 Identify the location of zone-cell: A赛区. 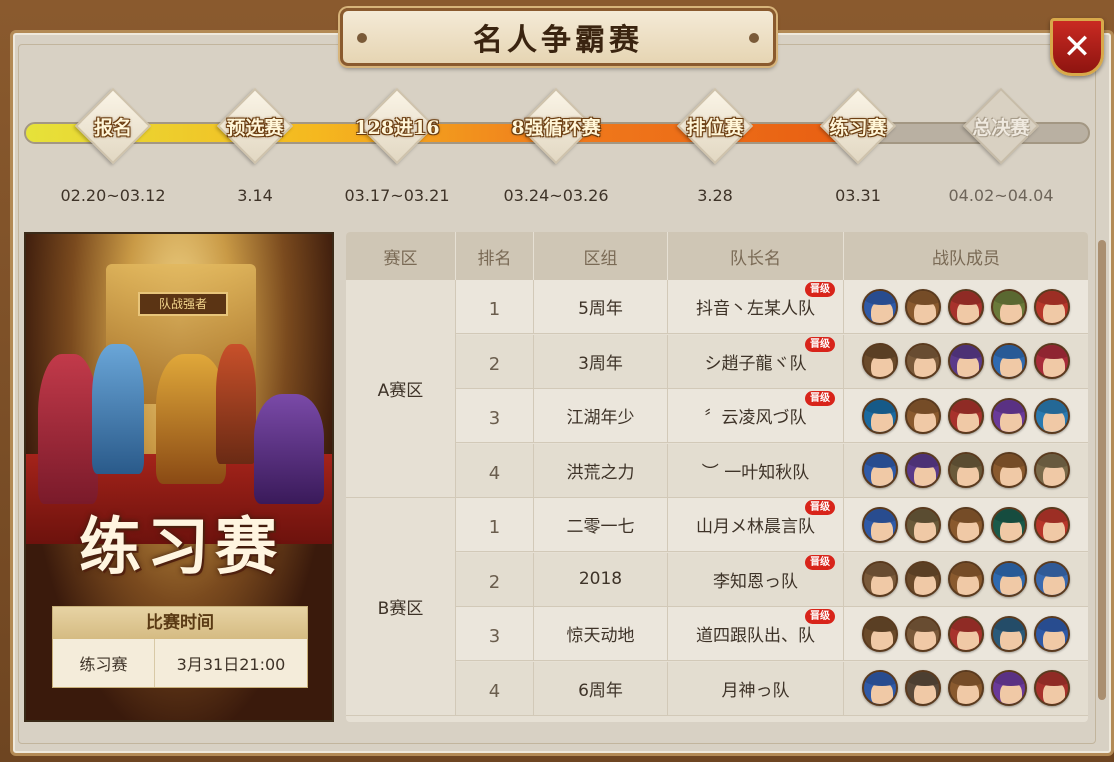
(401, 389).